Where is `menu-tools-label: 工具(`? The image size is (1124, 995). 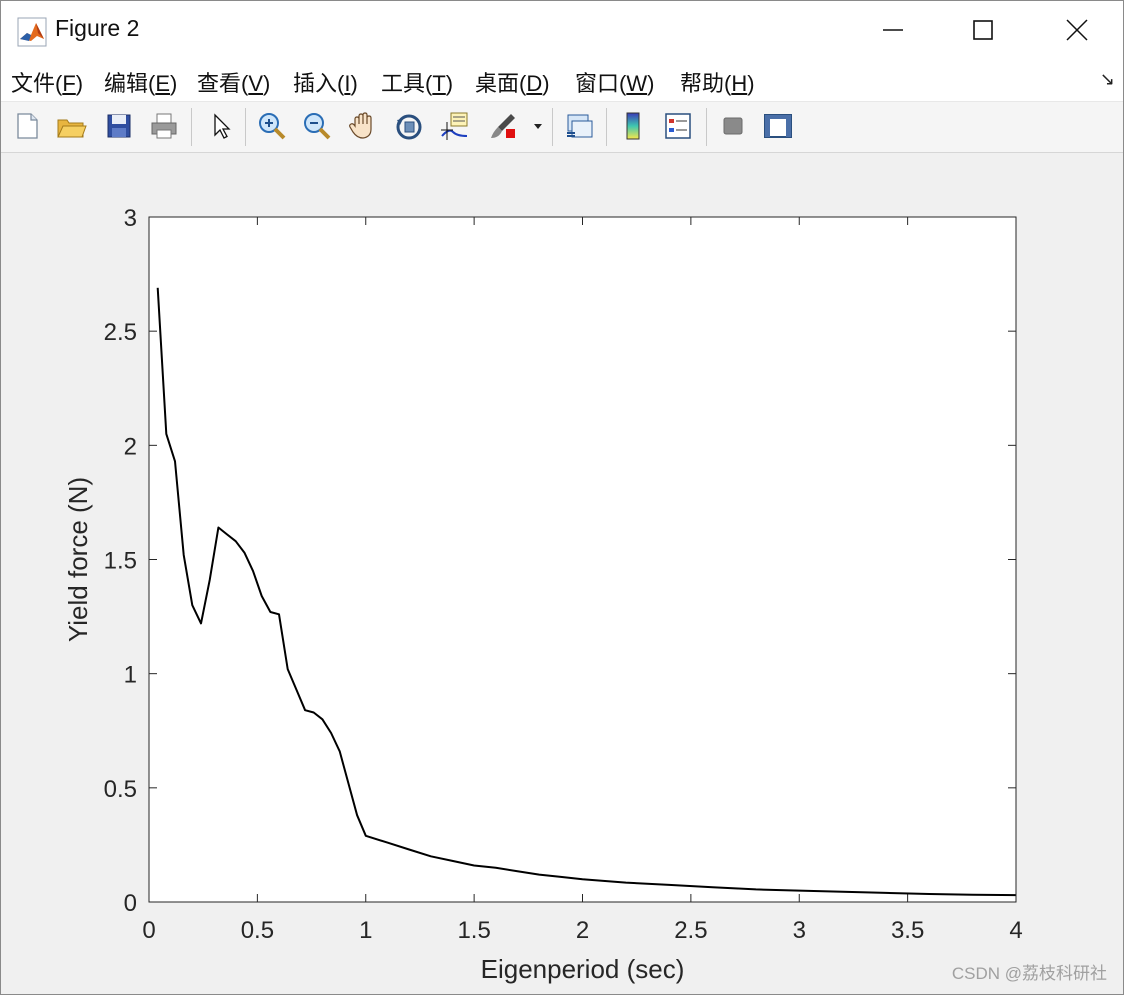 menu-tools-label: 工具( is located at coordinates (407, 83).